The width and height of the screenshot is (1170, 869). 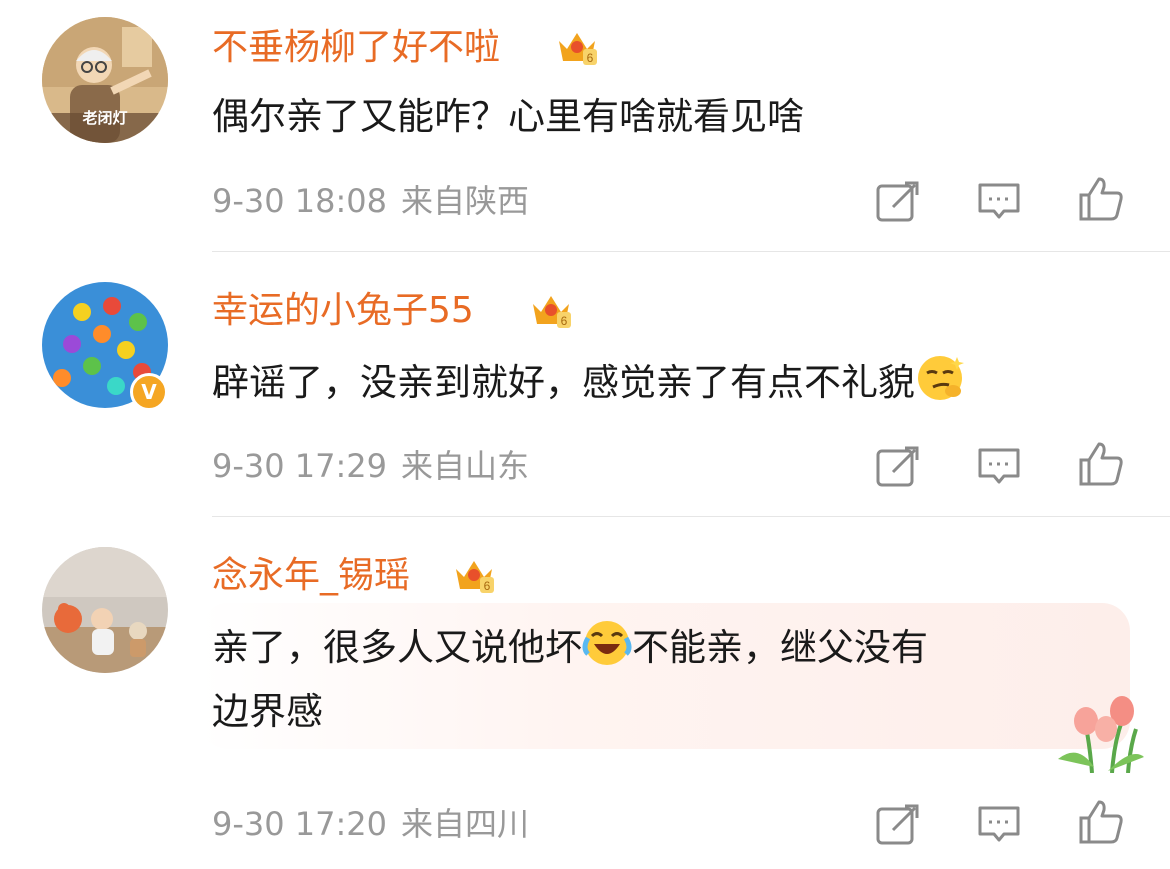 What do you see at coordinates (149, 392) in the screenshot?
I see `verified-badge: V` at bounding box center [149, 392].